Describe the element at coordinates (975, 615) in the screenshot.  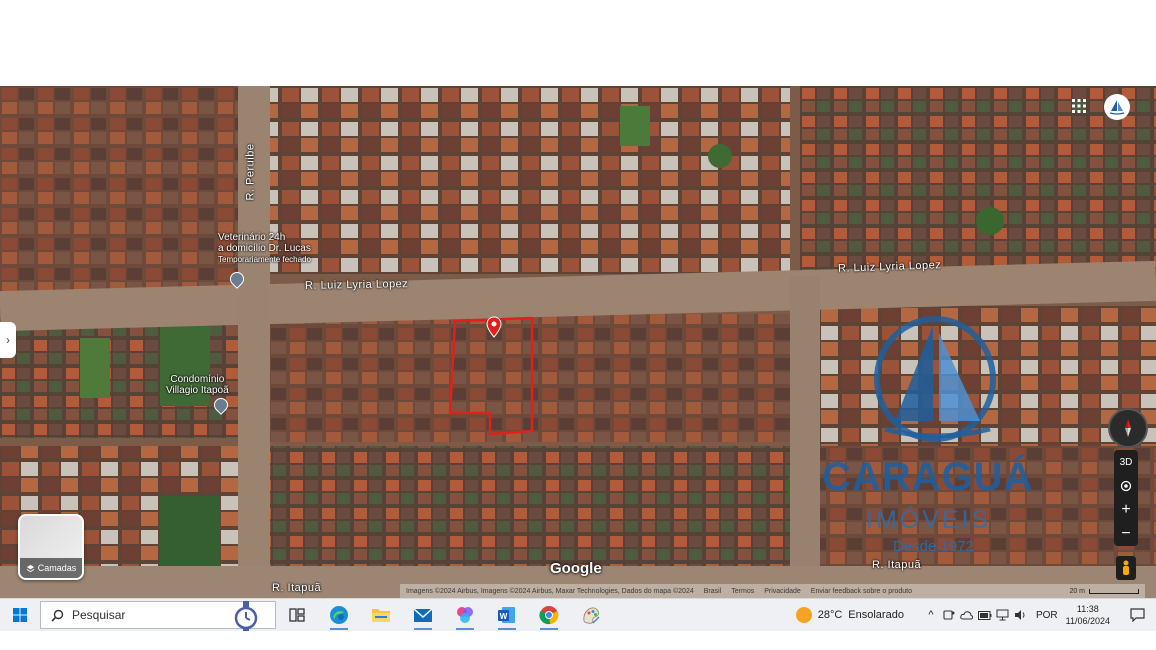
I see `system-tray: 28°C Ensolarado ^ POR 11:38 11/06/2024` at that location.